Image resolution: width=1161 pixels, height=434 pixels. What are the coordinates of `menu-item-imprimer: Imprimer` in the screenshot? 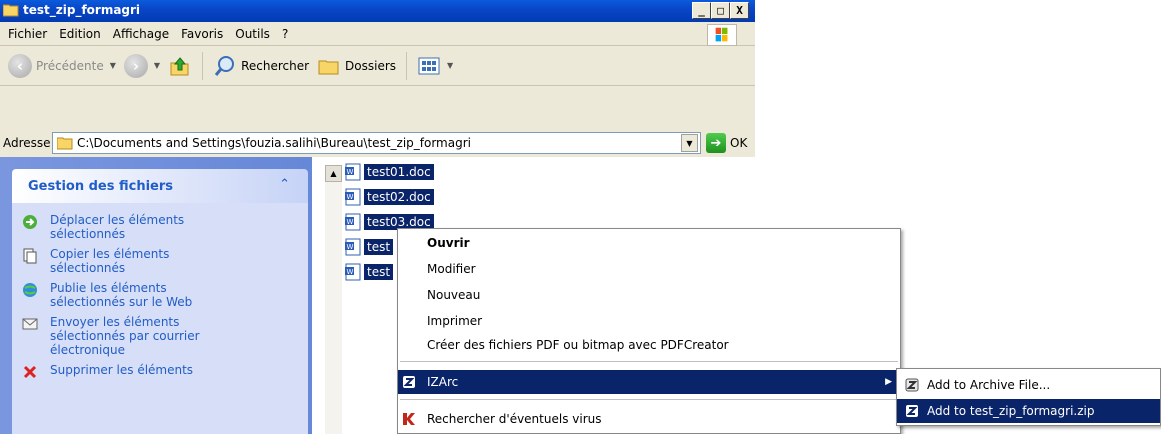 It's located at (649, 321).